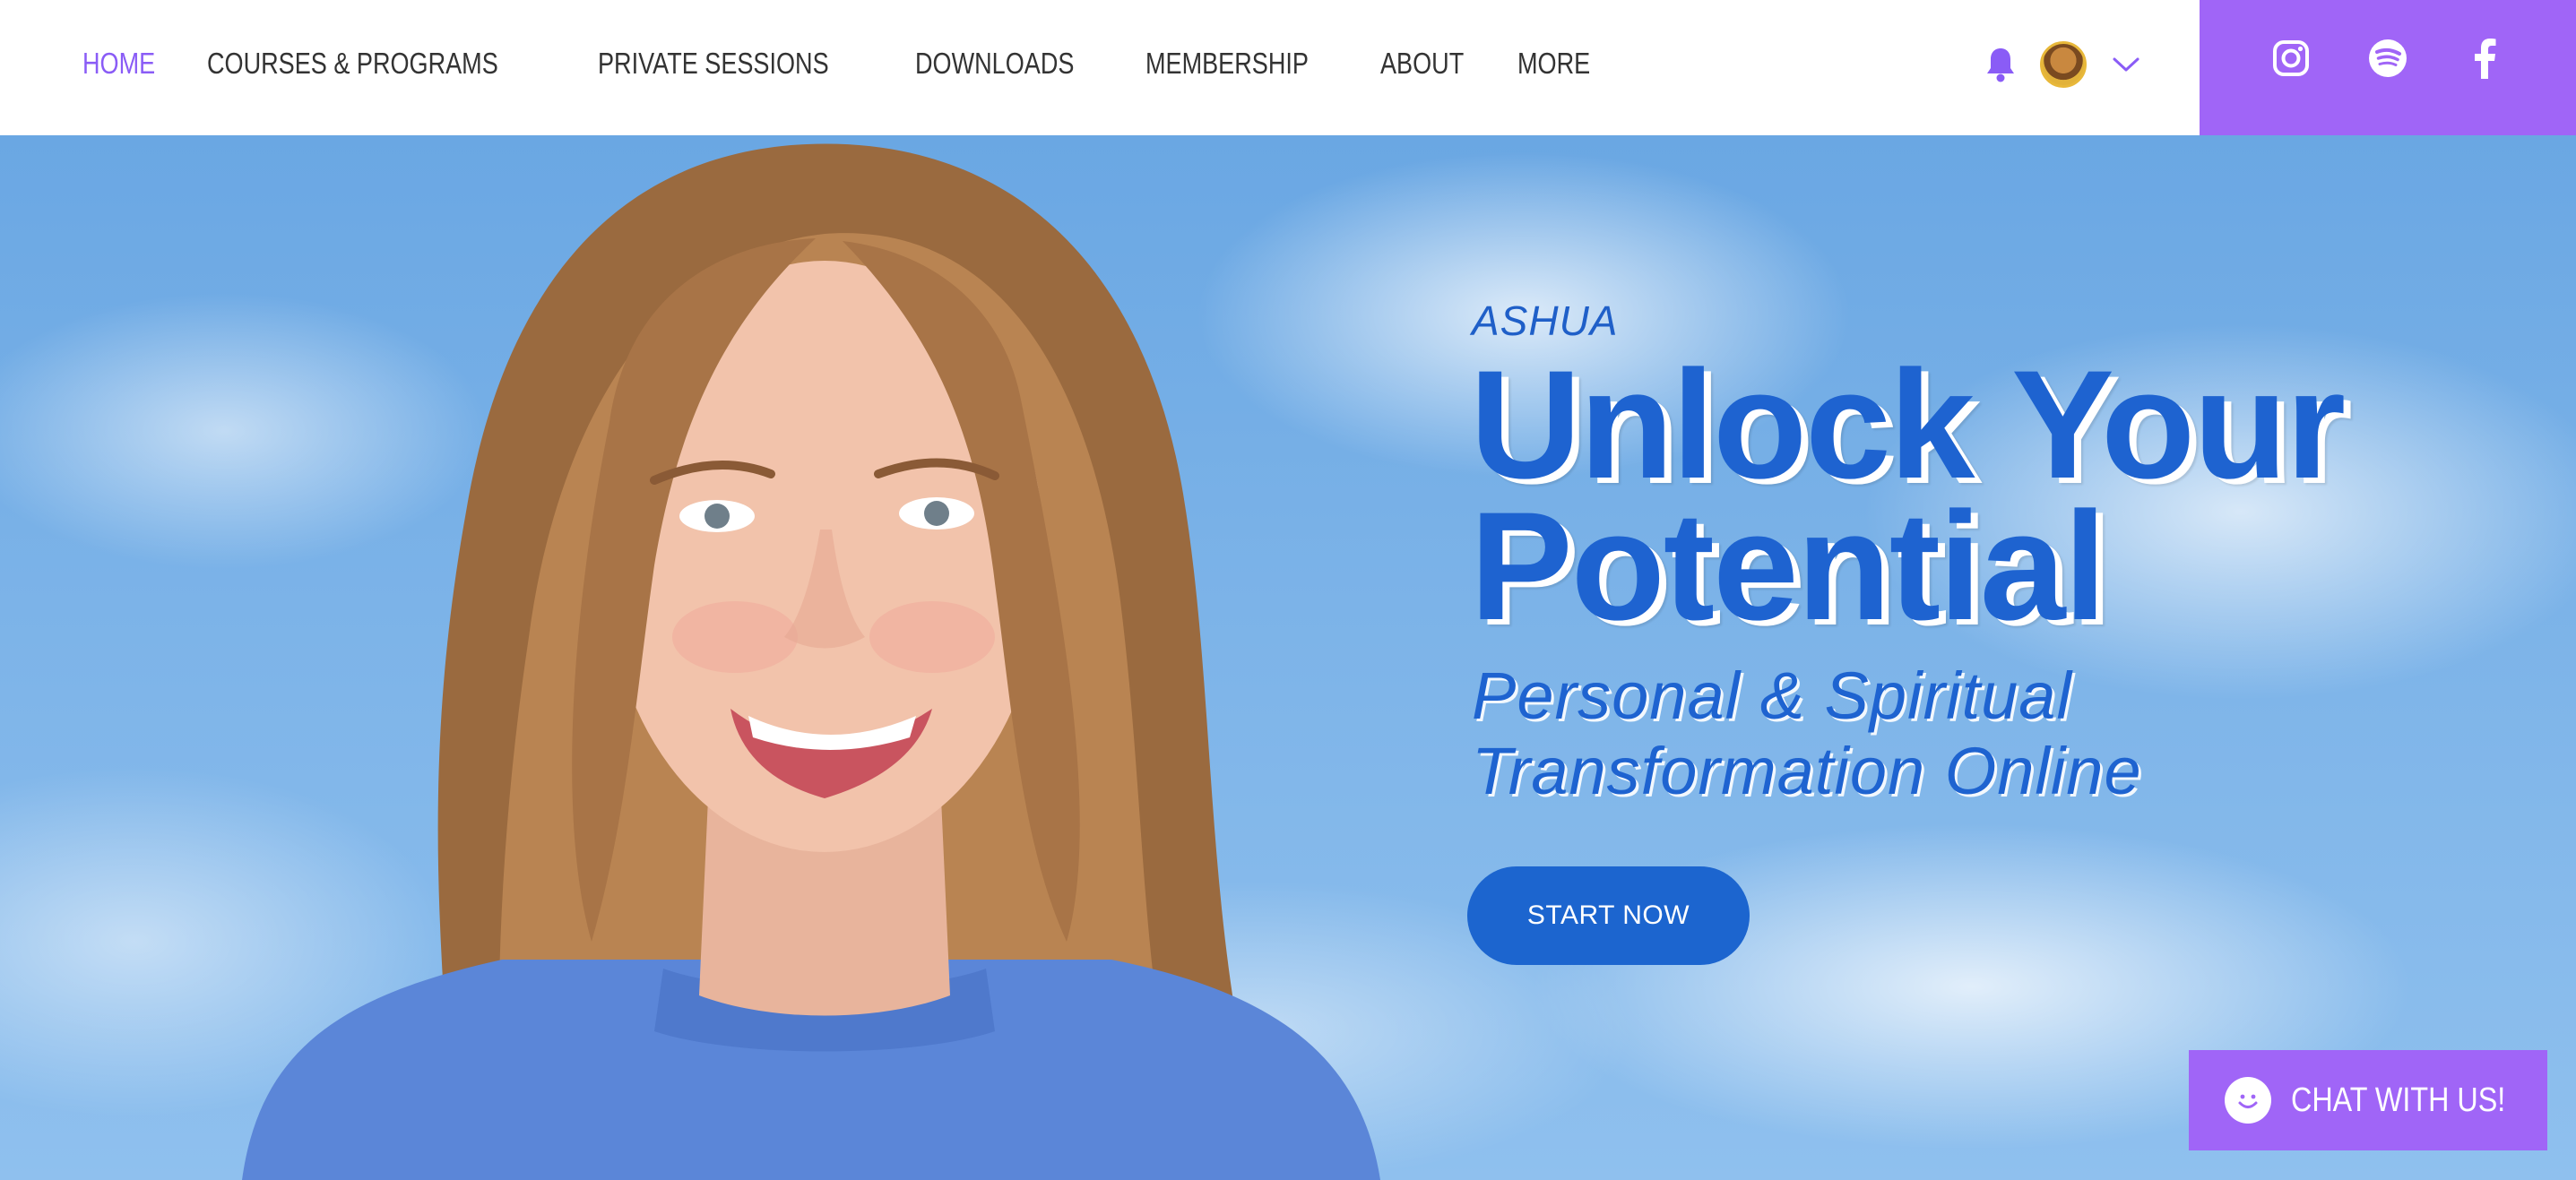  Describe the element at coordinates (1553, 64) in the screenshot. I see `nav-item-more: MORE` at that location.